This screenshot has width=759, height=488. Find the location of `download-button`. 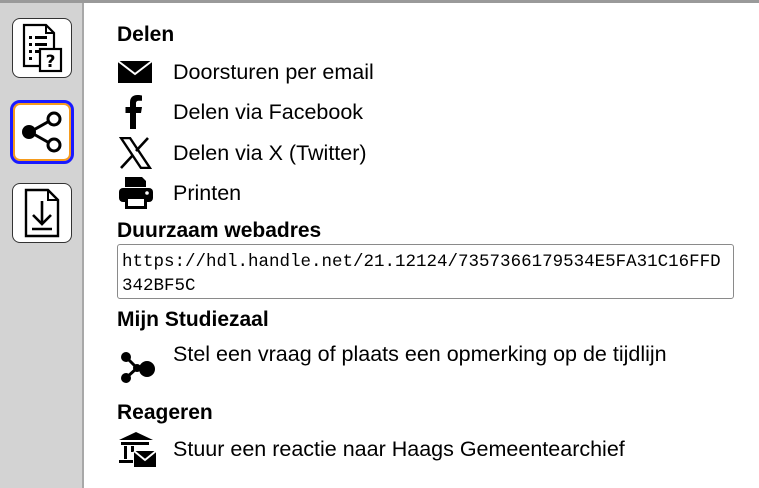

download-button is located at coordinates (42, 213).